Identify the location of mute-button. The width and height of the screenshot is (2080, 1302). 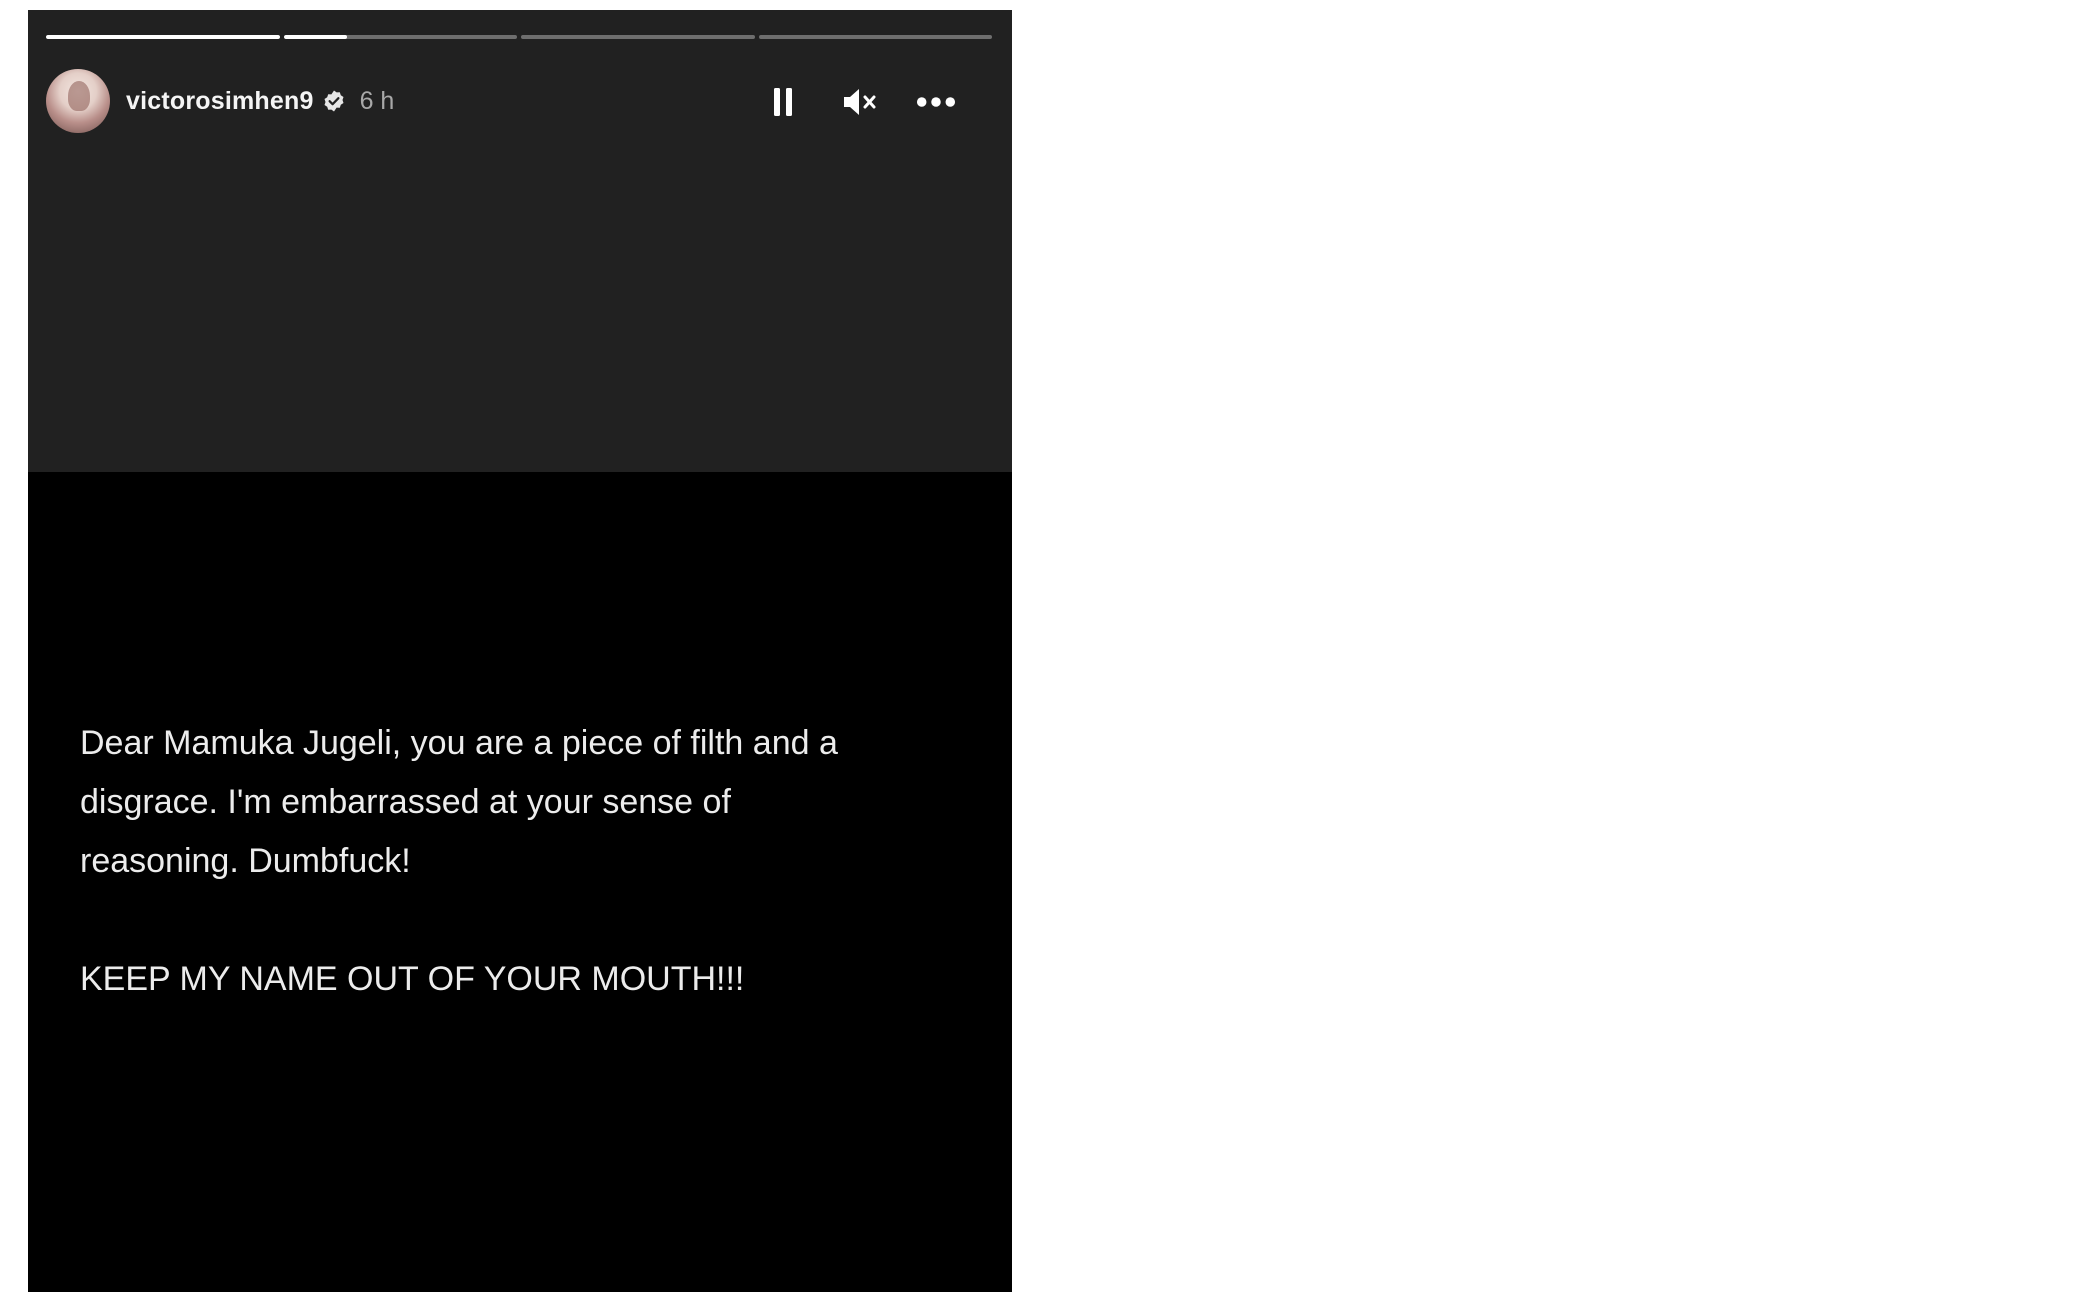
(860, 102).